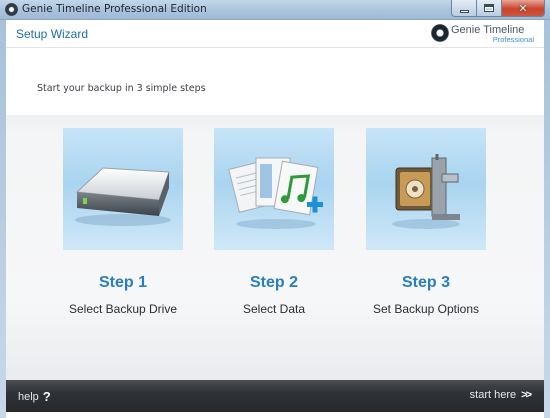 The image size is (550, 418). I want to click on safe-vise-icon, so click(426, 191).